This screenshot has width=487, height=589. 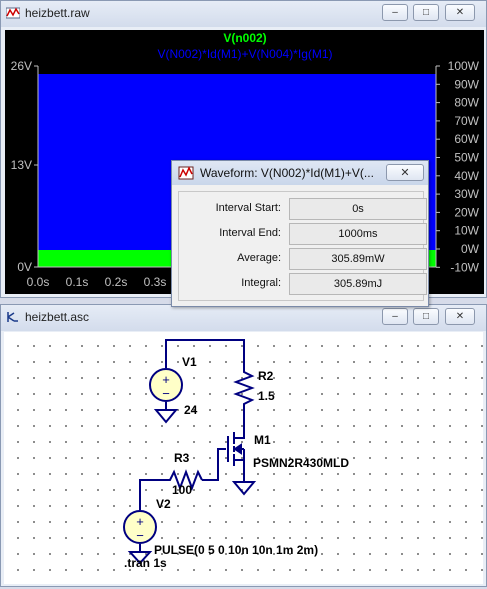 I want to click on schematic-window-title: heizbett.asc, so click(x=57, y=317).